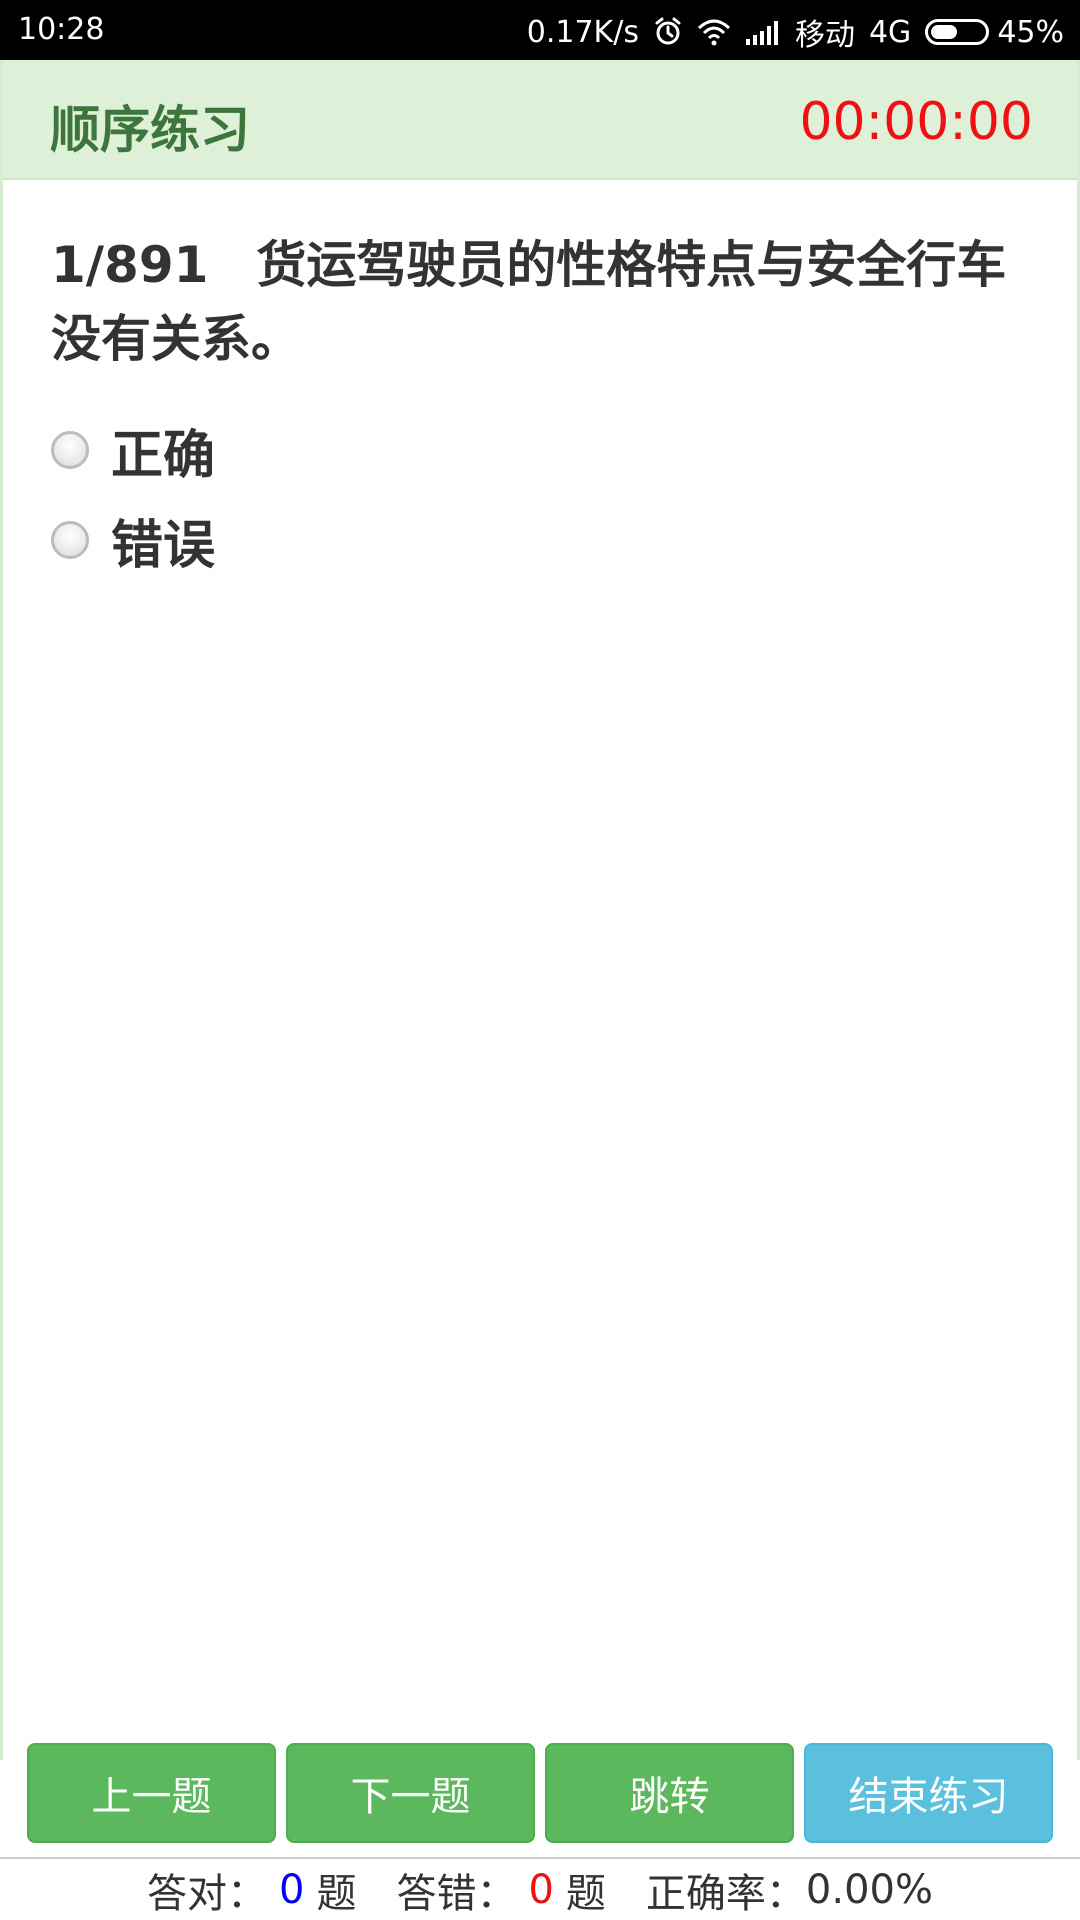  Describe the element at coordinates (163, 540) in the screenshot. I see `option-label: 错误` at that location.